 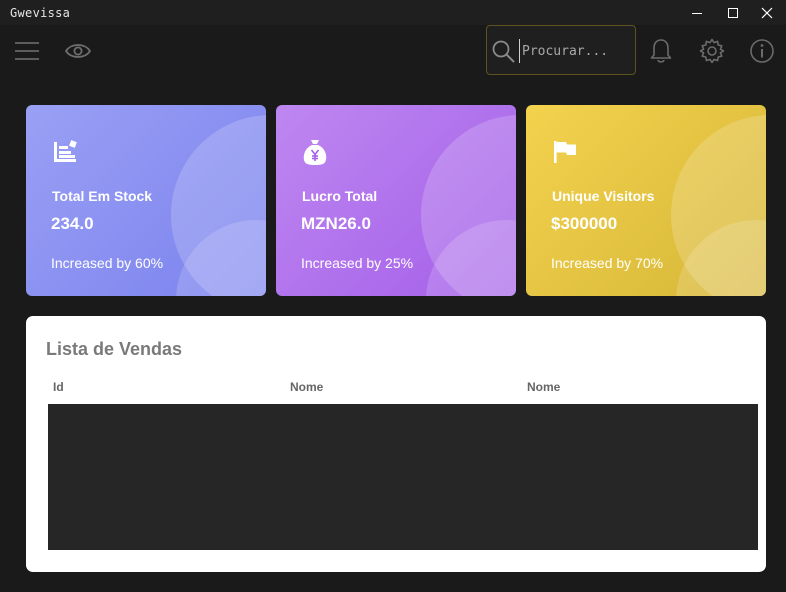 What do you see at coordinates (40, 12) in the screenshot?
I see `window-title: Gwevissa` at bounding box center [40, 12].